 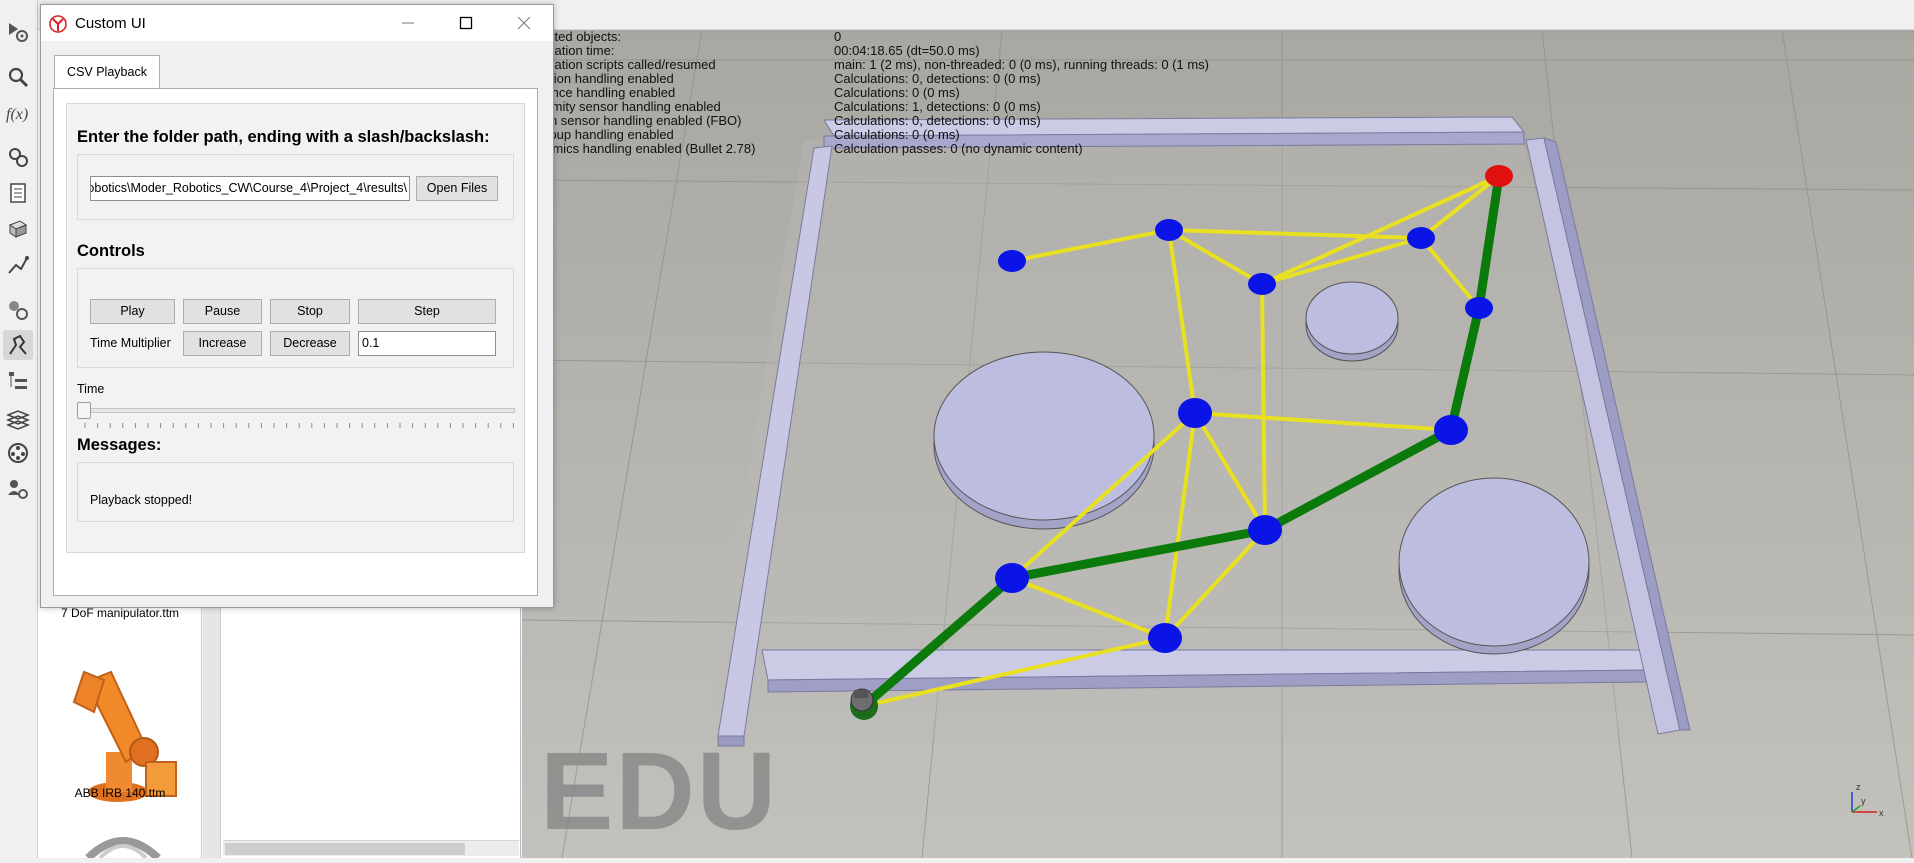 I want to click on scene-info-label: Collision handling enabled, so click(x=598, y=79).